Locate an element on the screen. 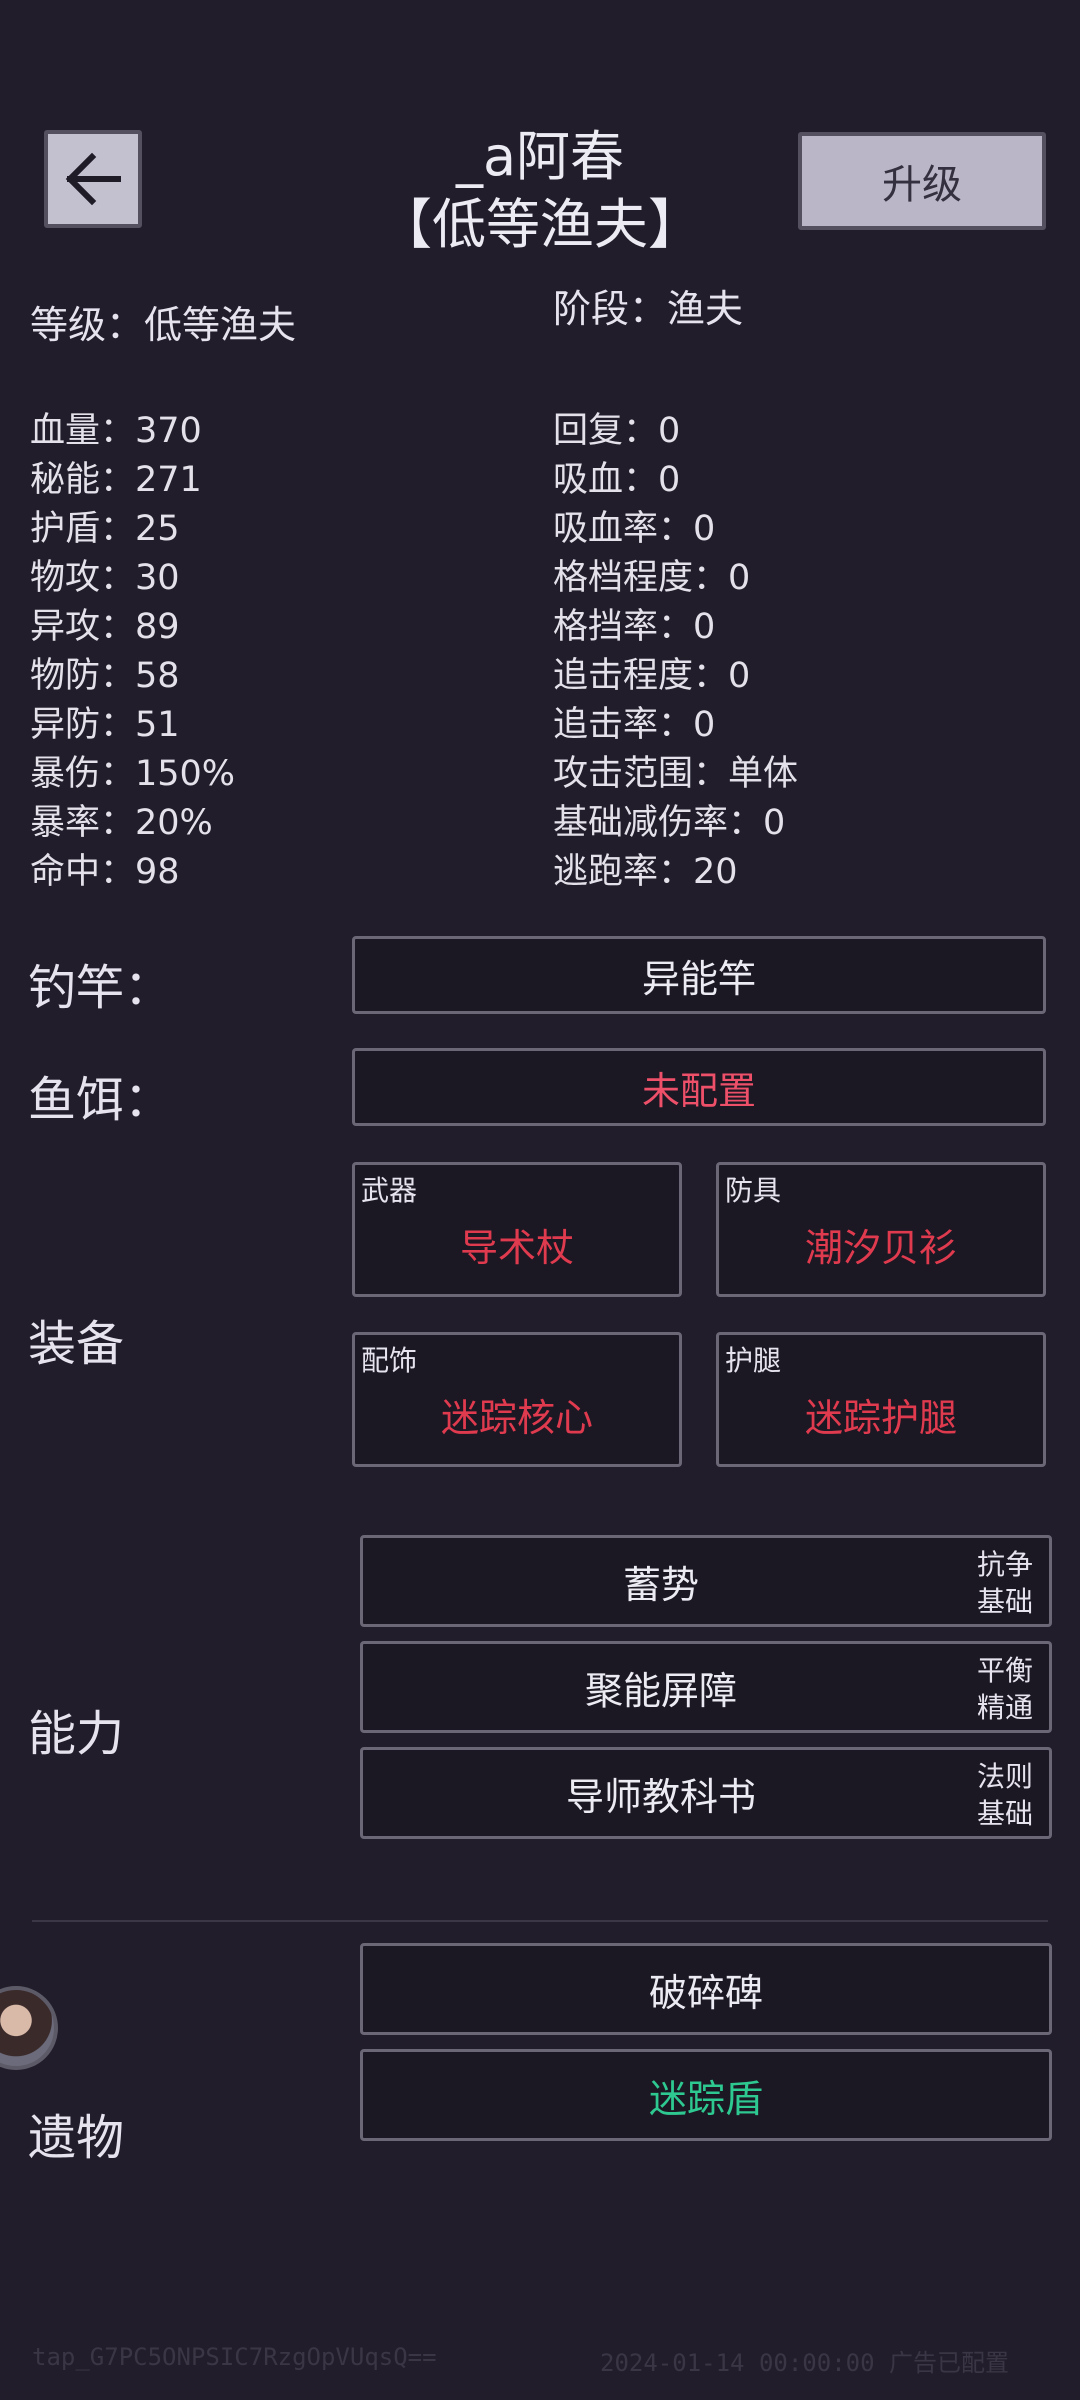  ability-name: 聚能屏障 is located at coordinates (660, 1690).